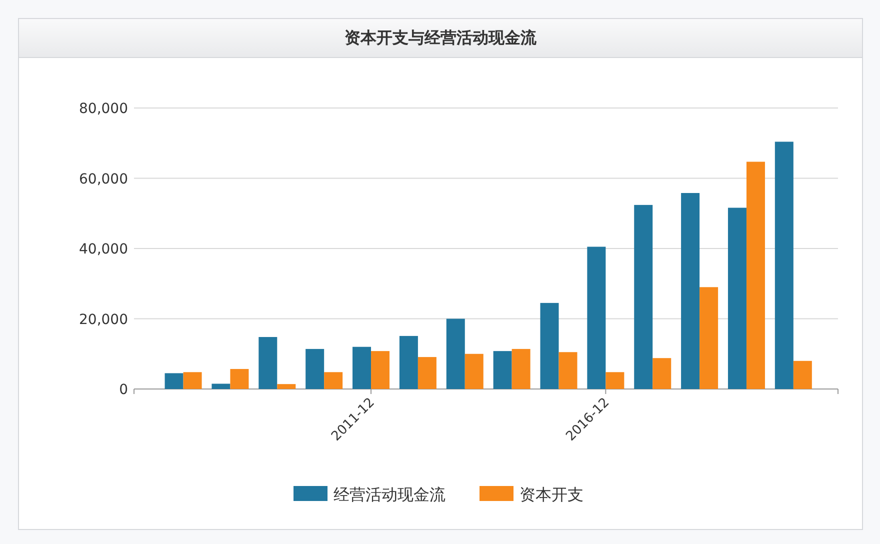 The width and height of the screenshot is (880, 544). Describe the element at coordinates (552, 494) in the screenshot. I see `legend-label: 资本开支` at that location.